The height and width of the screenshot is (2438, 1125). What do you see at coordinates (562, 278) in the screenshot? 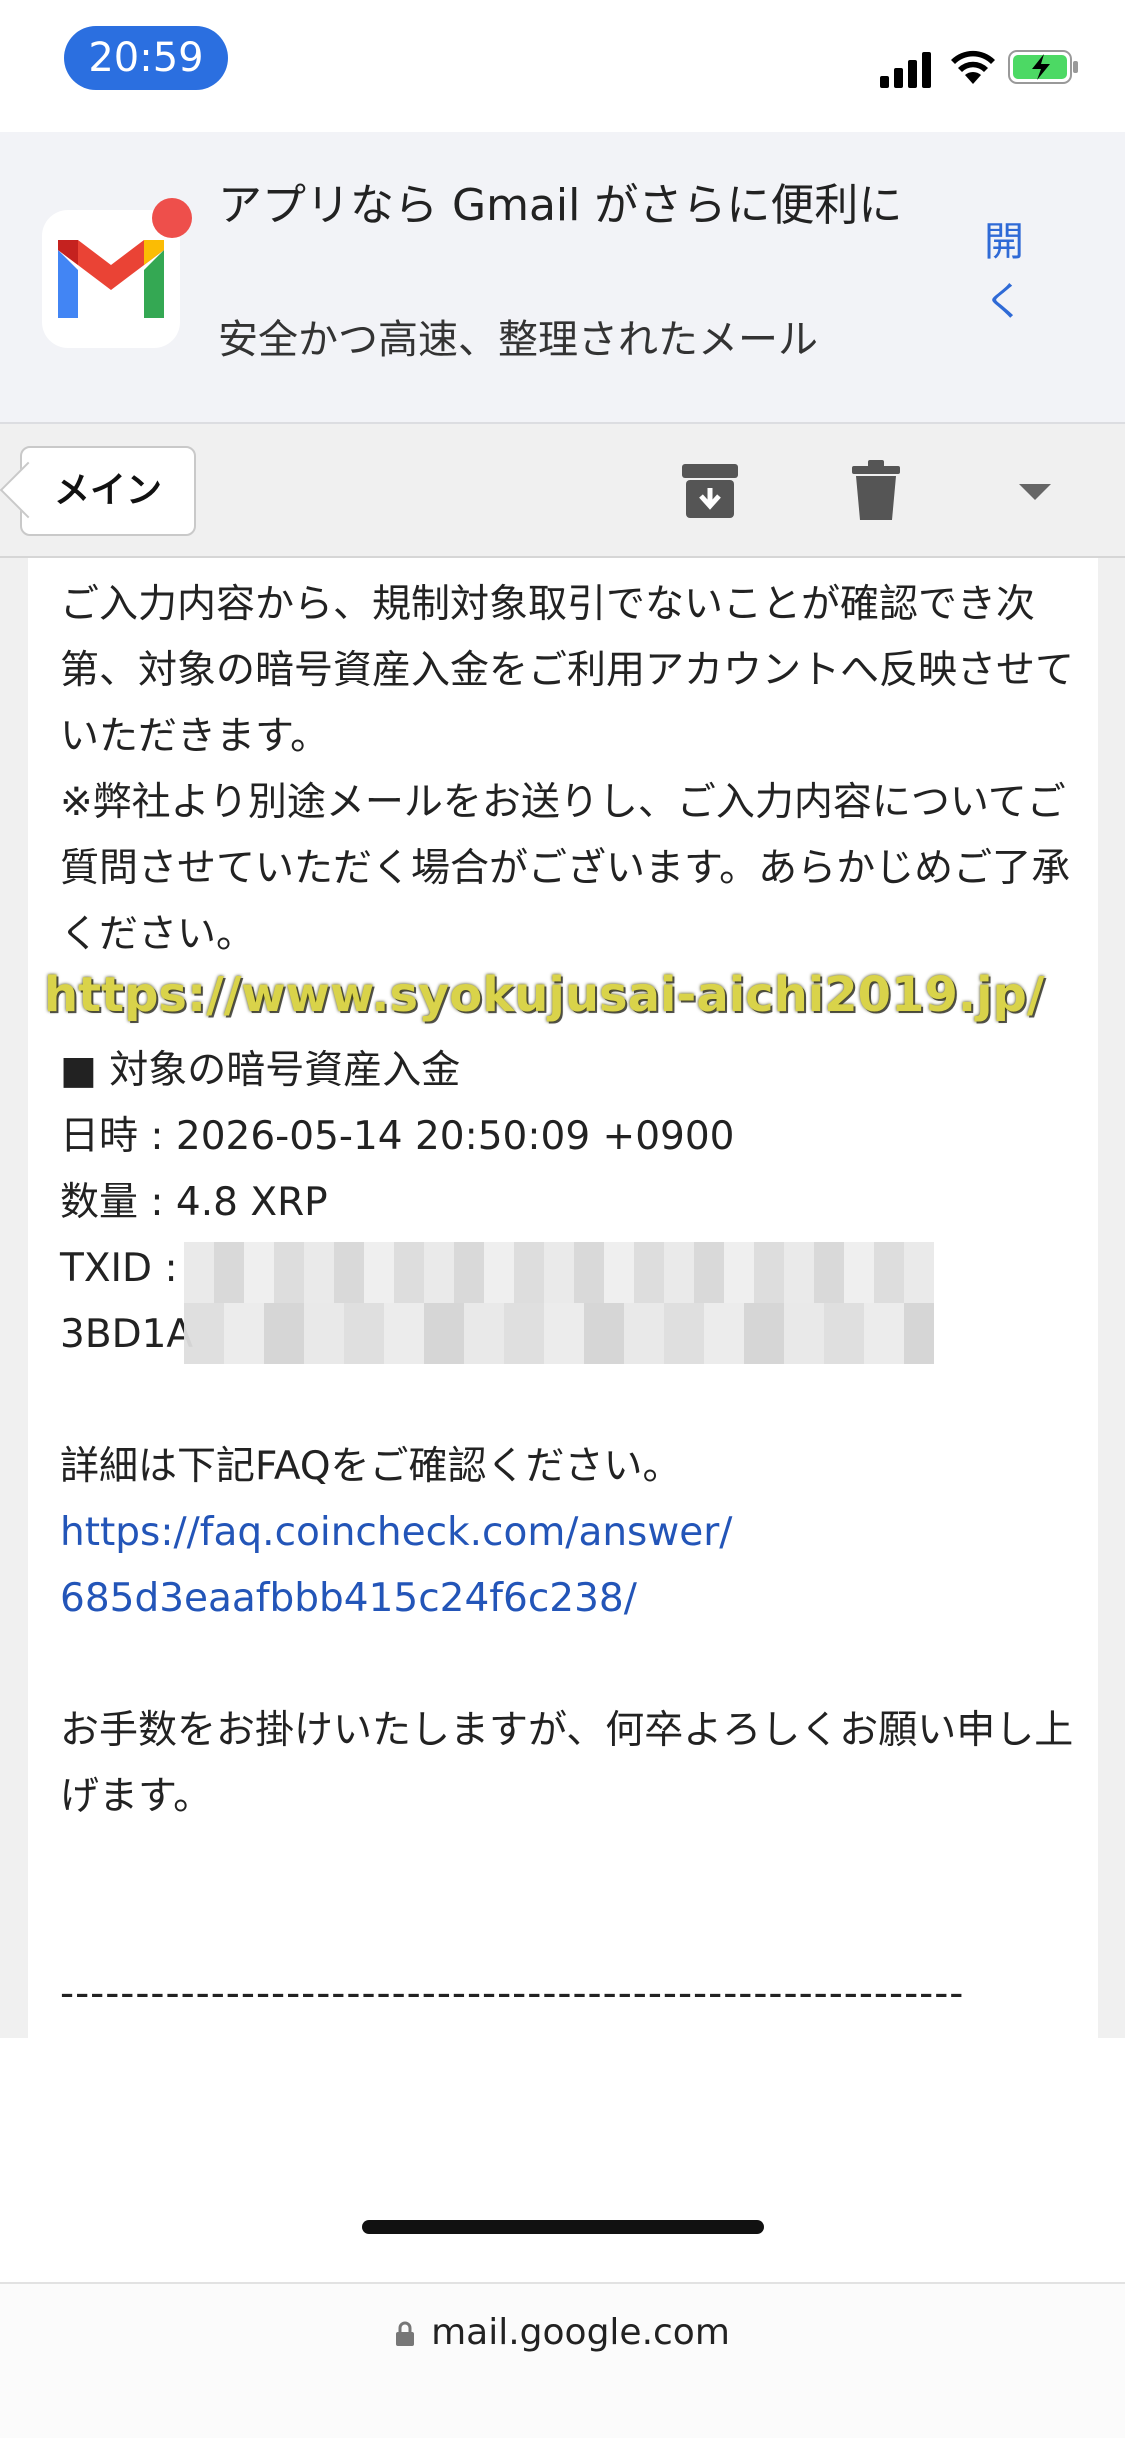
I see `app-install-banner: アプリなら Gmail がさらに便利に 安全かつ高速、整理されたメール 開く` at bounding box center [562, 278].